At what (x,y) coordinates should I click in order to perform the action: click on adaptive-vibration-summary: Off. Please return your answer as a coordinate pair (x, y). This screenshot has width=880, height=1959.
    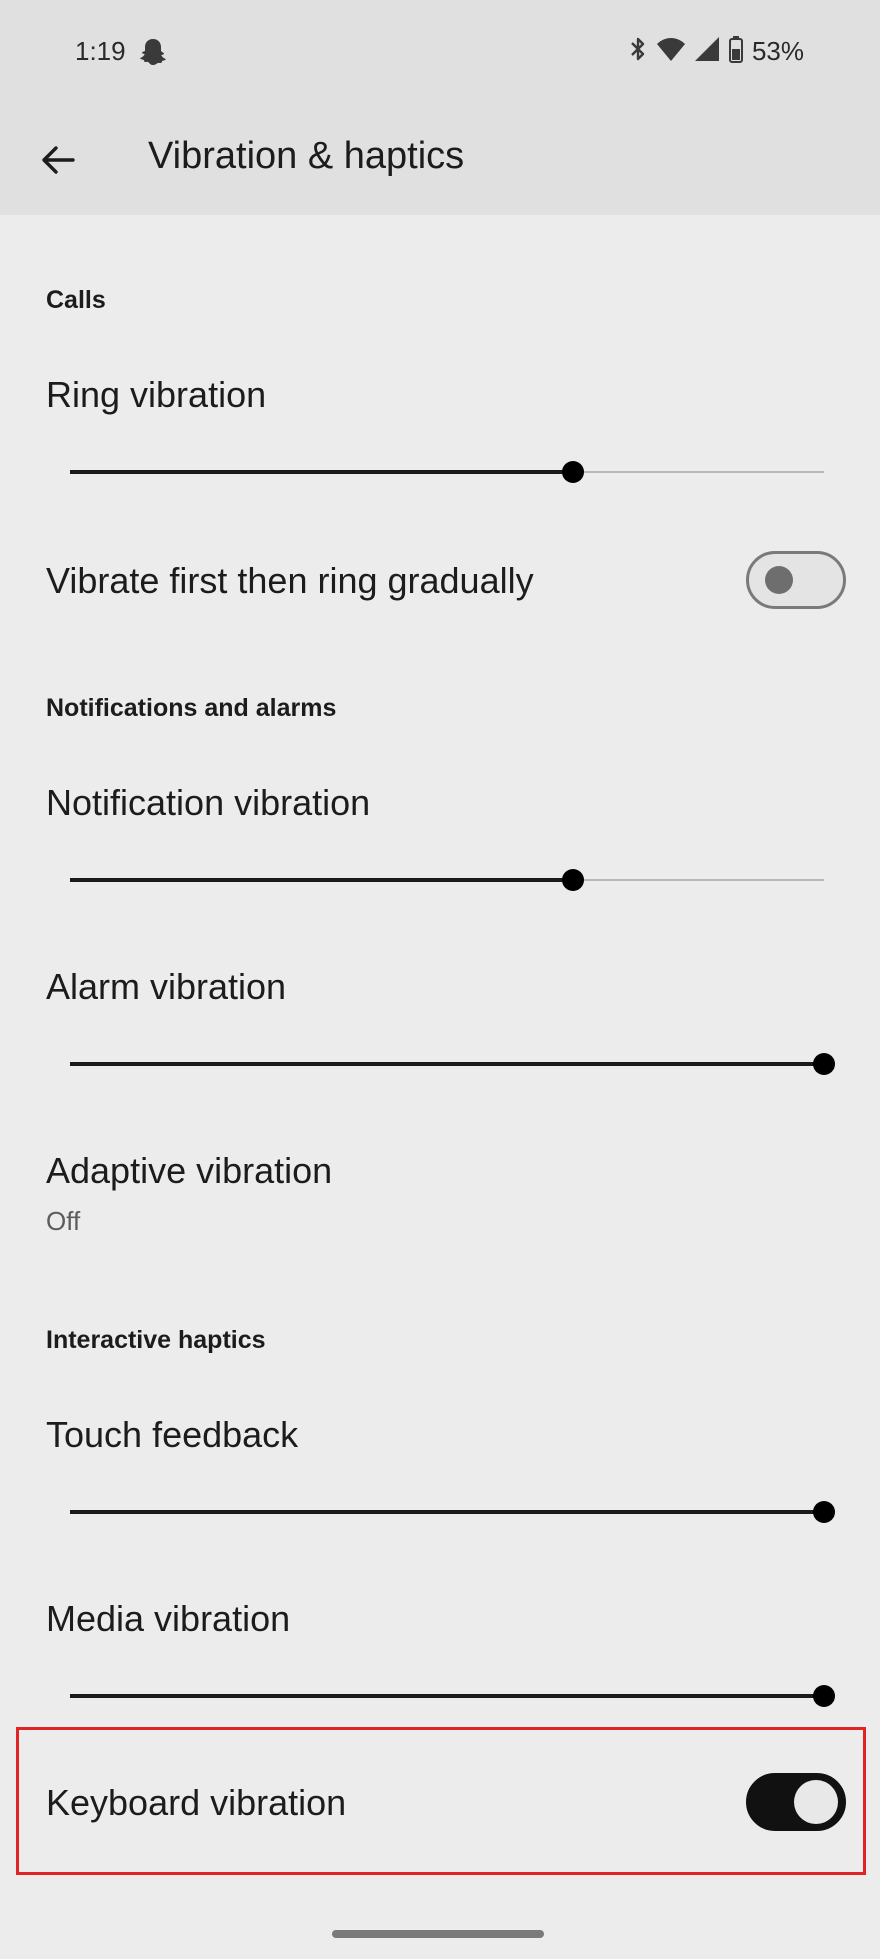
    Looking at the image, I should click on (63, 1221).